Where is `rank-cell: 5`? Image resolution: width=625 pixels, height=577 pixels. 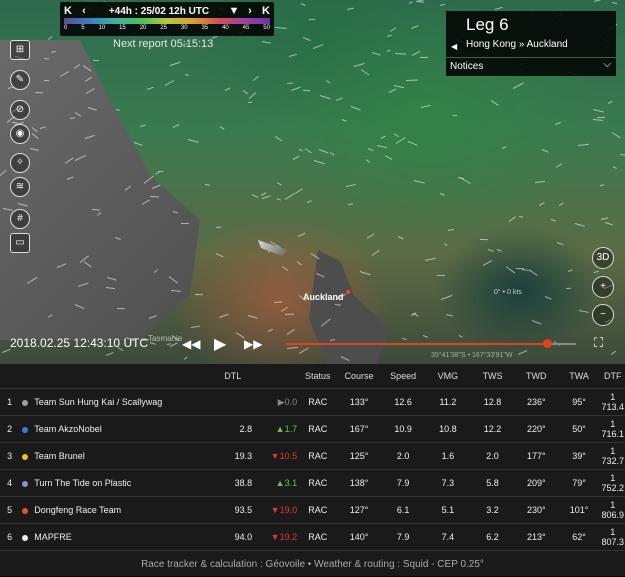
rank-cell: 5 is located at coordinates (9, 510).